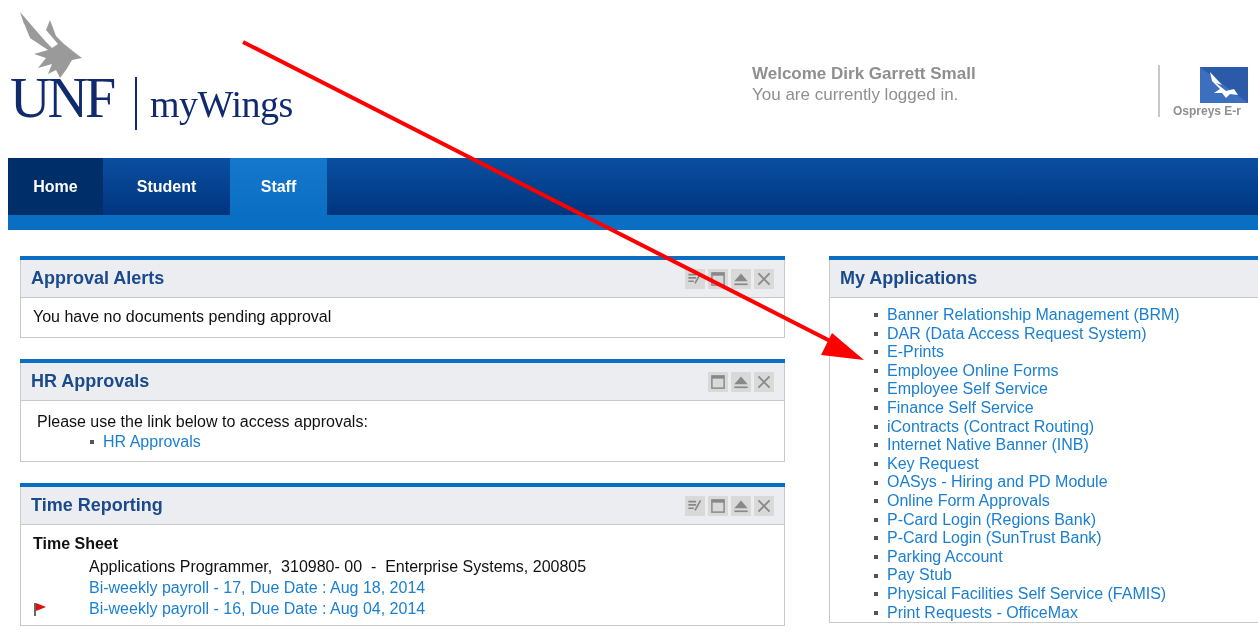 This screenshot has width=1258, height=637. Describe the element at coordinates (203, 422) in the screenshot. I see `instruction-text: Please use the link below to access approvals:` at that location.